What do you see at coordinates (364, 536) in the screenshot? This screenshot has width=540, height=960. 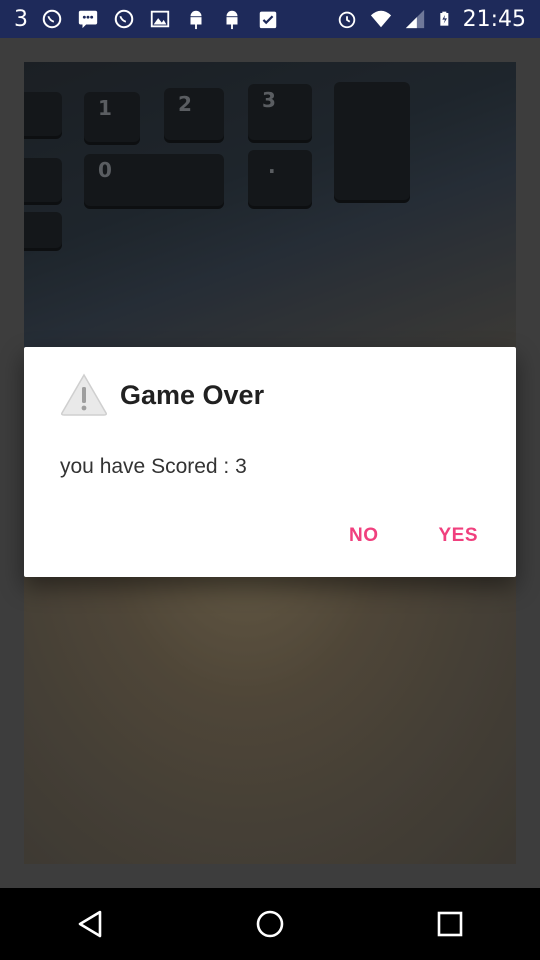 I see `no-button: NO` at bounding box center [364, 536].